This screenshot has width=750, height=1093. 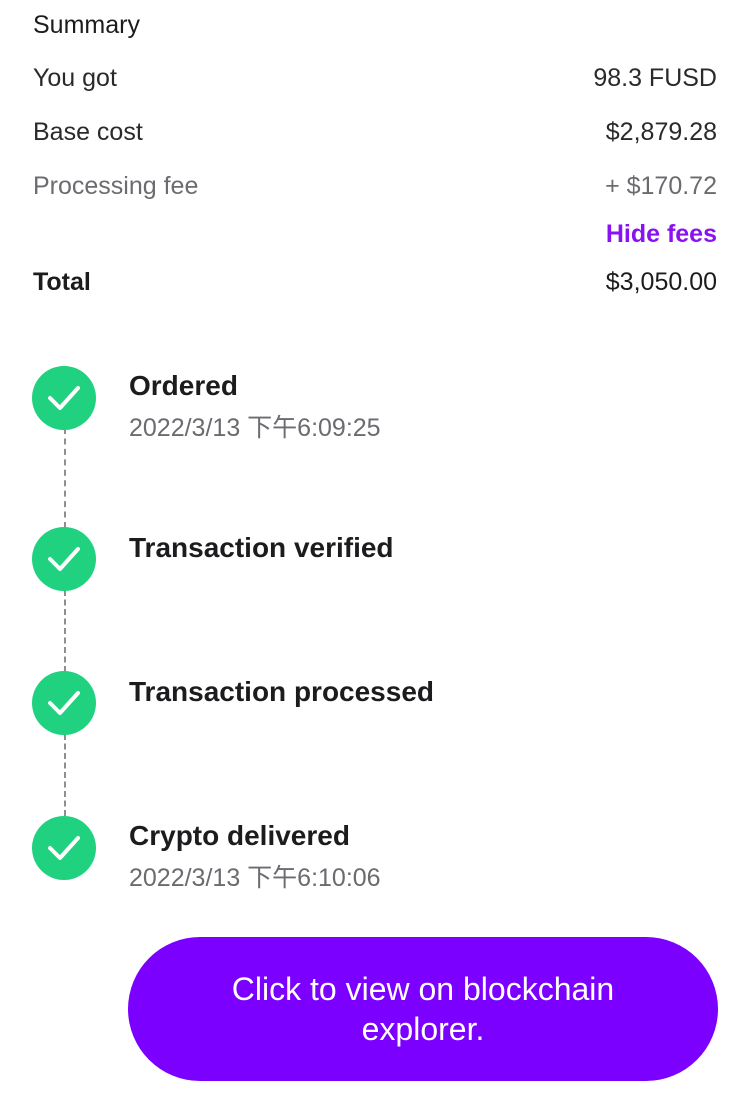 I want to click on step-title: Crypto delivered, so click(x=239, y=835).